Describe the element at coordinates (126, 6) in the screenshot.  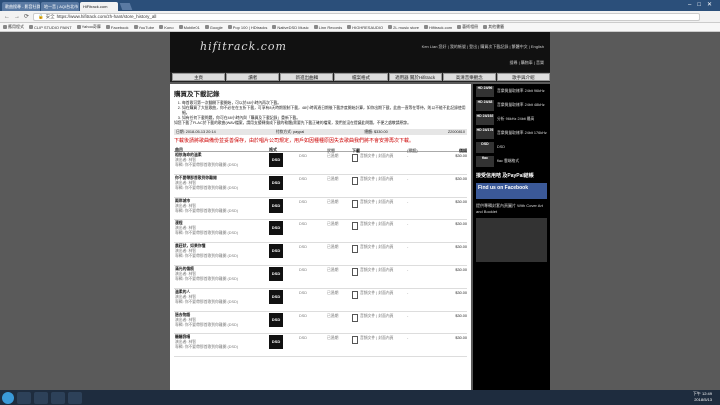
I see `new-tab-button` at that location.